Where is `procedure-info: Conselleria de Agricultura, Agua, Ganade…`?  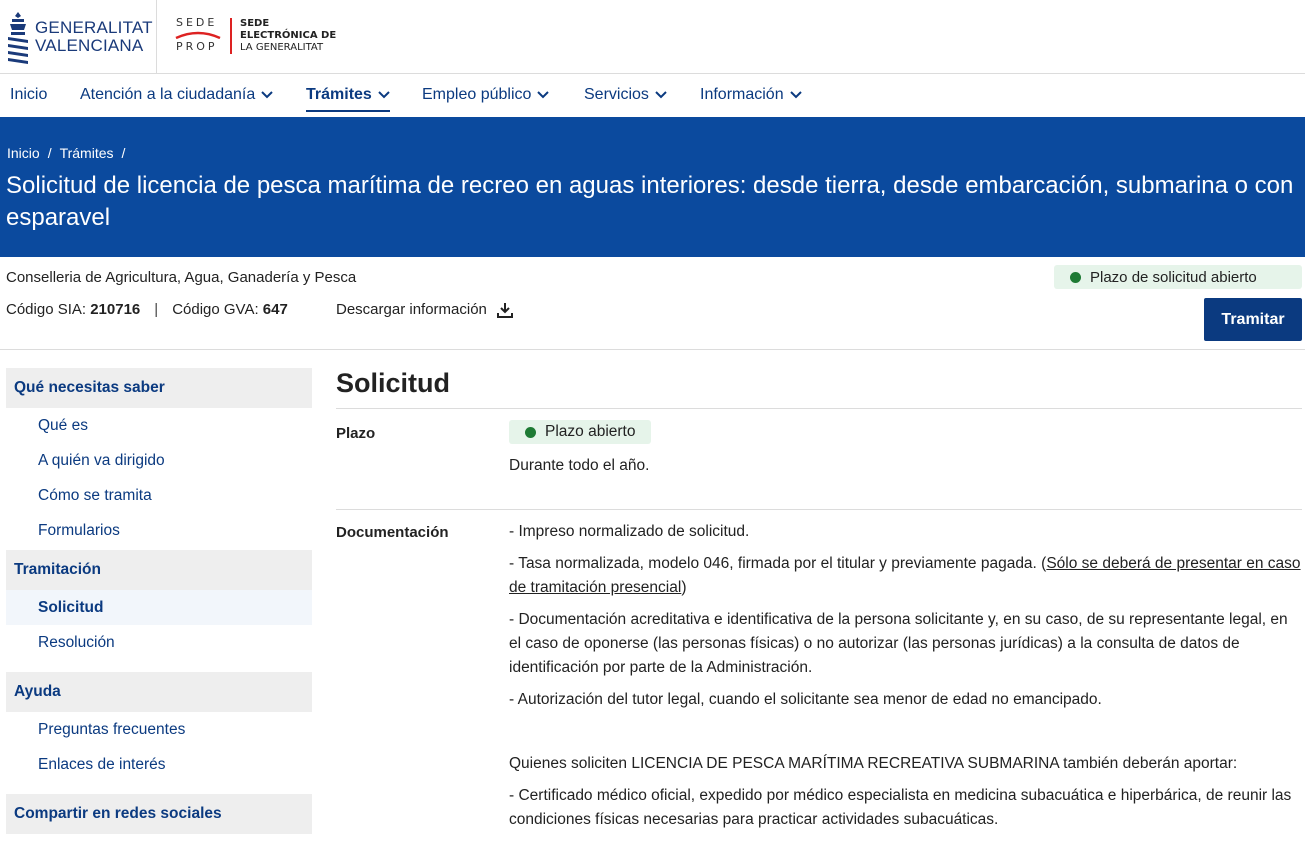 procedure-info: Conselleria de Agricultura, Agua, Ganade… is located at coordinates (652, 303).